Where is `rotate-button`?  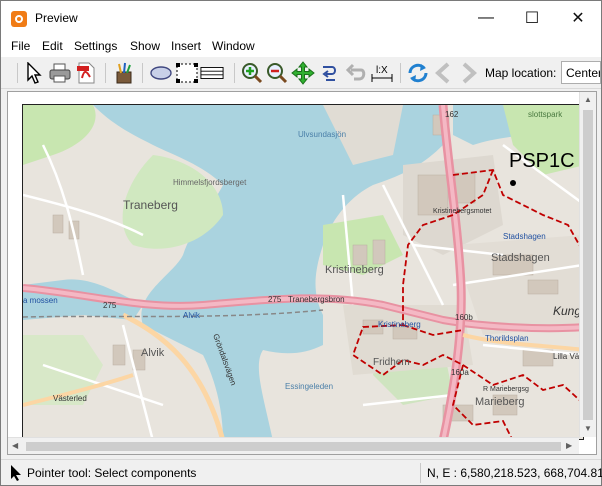 rotate-button is located at coordinates (329, 73).